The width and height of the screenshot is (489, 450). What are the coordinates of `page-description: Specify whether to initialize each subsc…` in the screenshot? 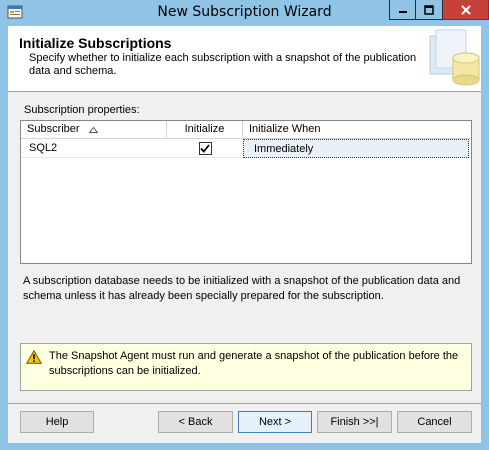 It's located at (223, 64).